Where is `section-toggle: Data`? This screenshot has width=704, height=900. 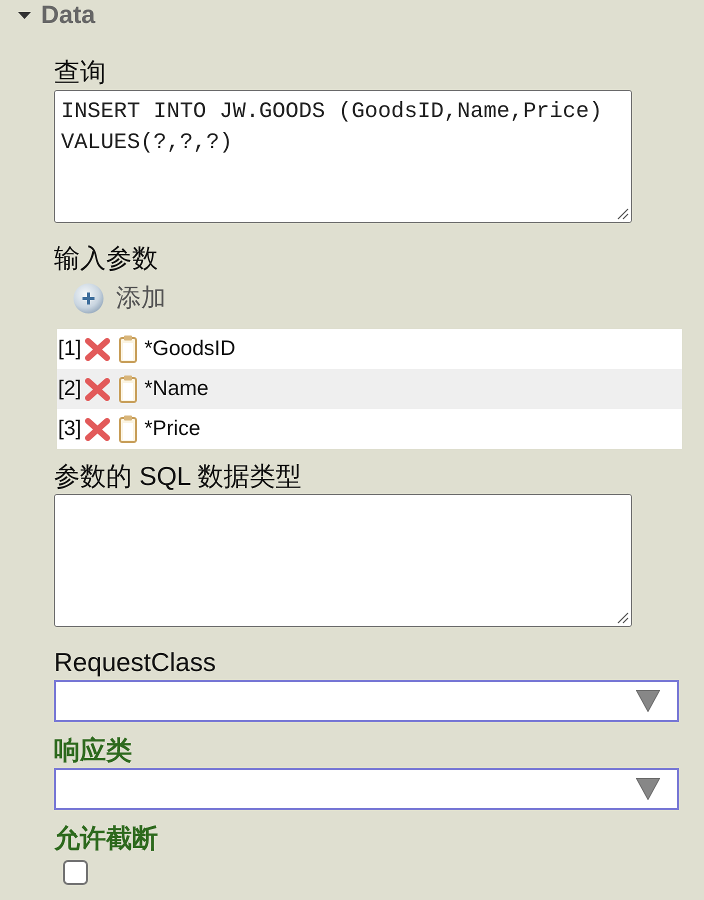 section-toggle: Data is located at coordinates (57, 15).